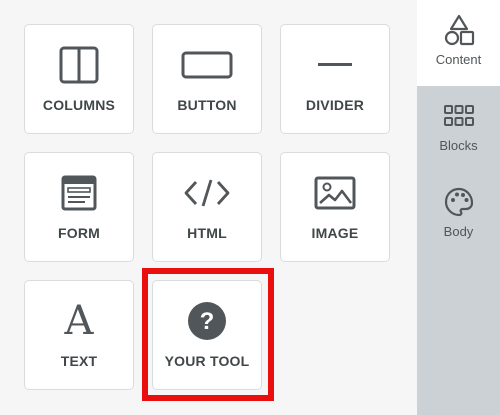  What do you see at coordinates (458, 59) in the screenshot?
I see `tab-label: Content` at bounding box center [458, 59].